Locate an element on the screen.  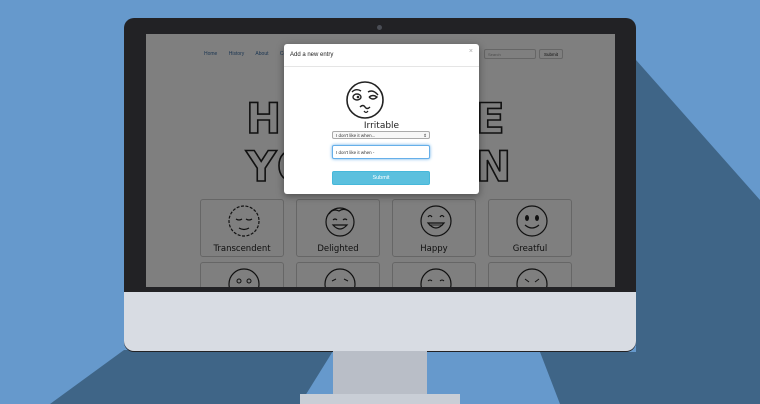
monitor-stand-base is located at coordinates (380, 399).